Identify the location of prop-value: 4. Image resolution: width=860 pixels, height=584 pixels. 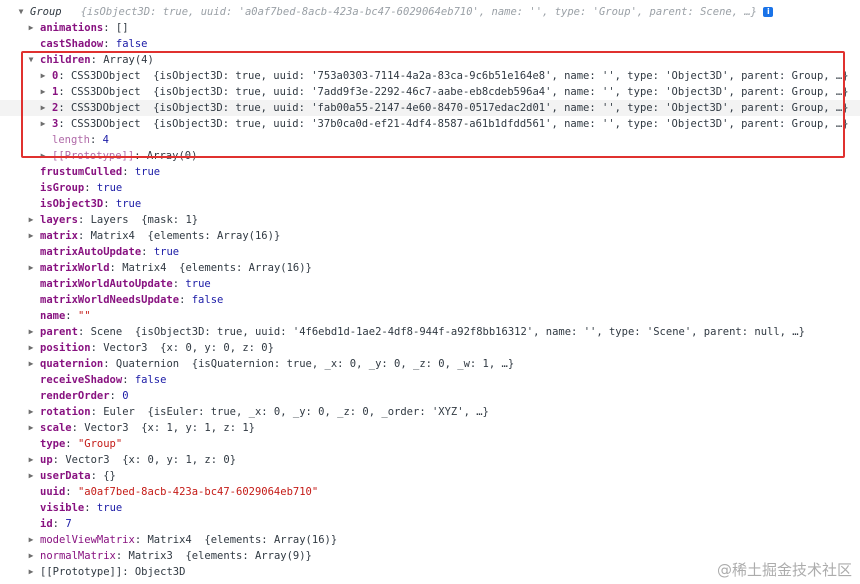
(105, 140).